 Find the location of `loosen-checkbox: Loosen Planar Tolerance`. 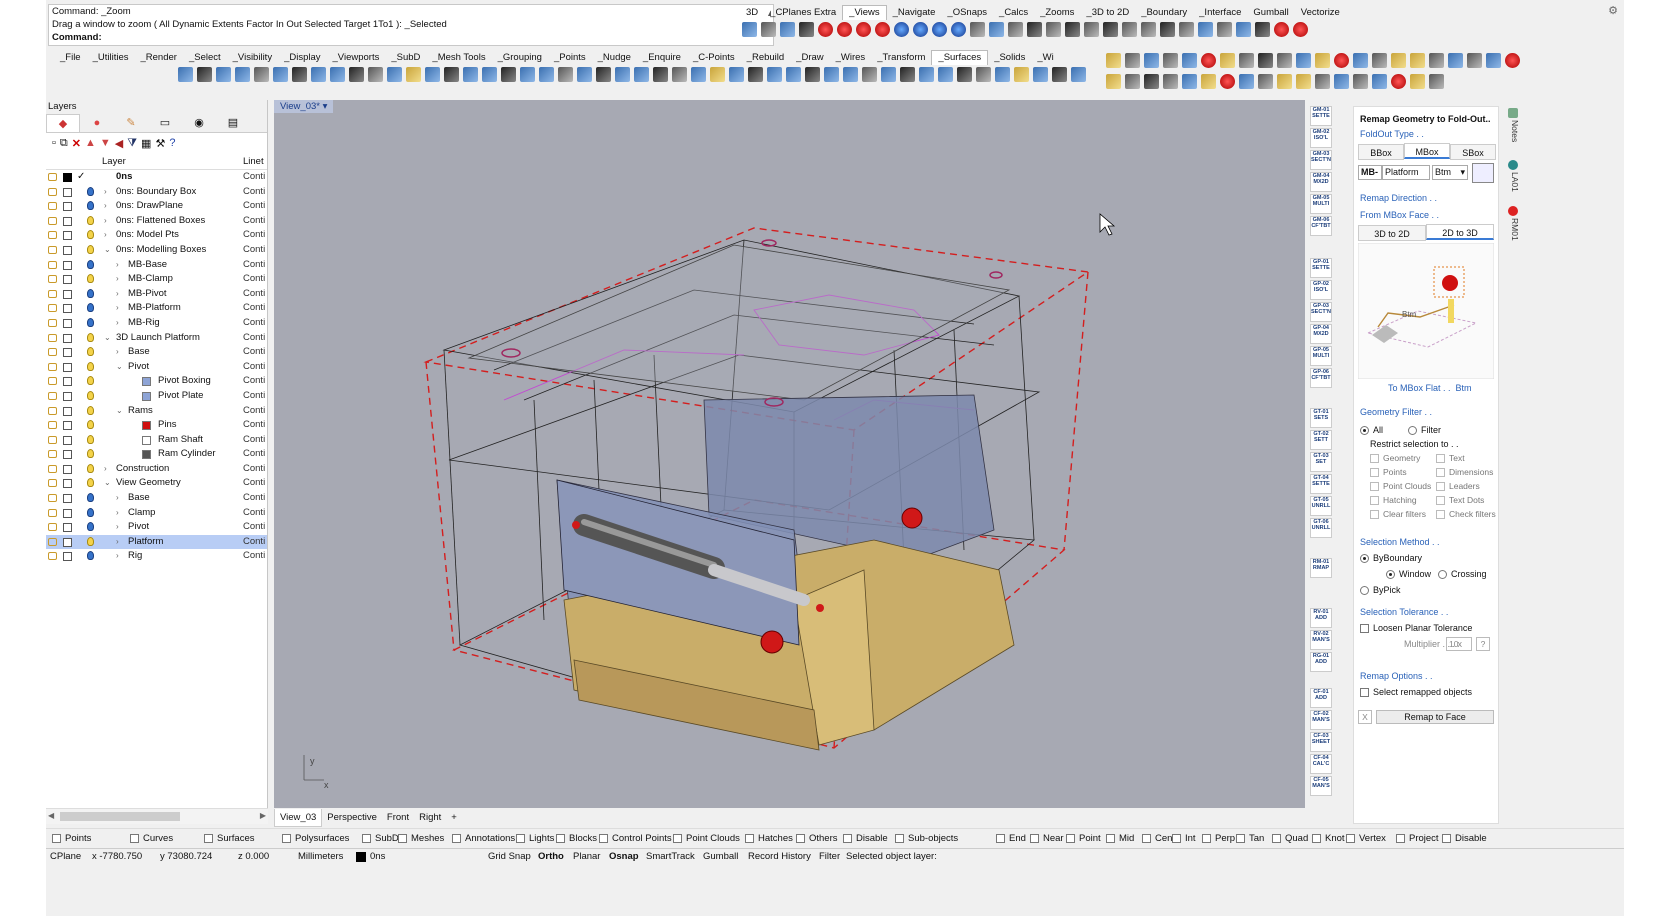

loosen-checkbox: Loosen Planar Tolerance is located at coordinates (1416, 628).